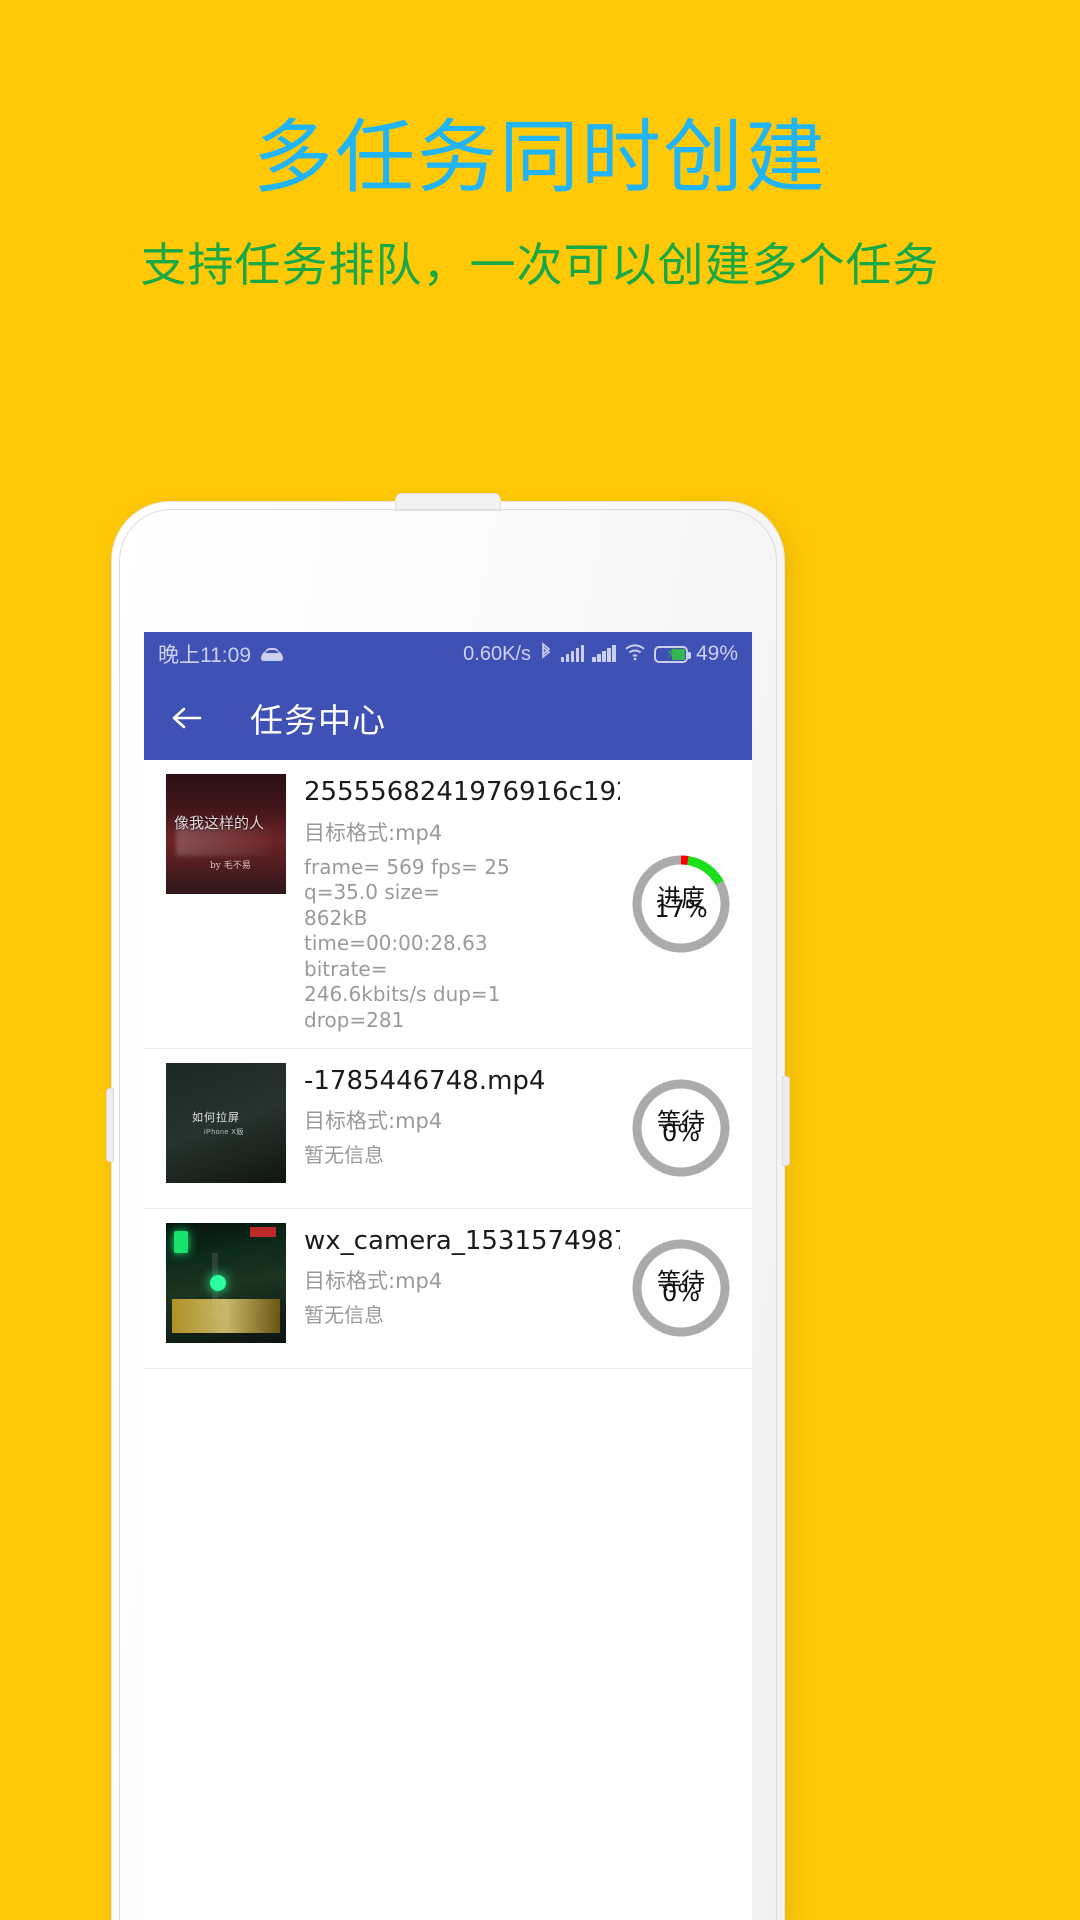 The width and height of the screenshot is (1080, 1920). I want to click on video-thumbnail: 如何拉屏 iPhone X版, so click(226, 1122).